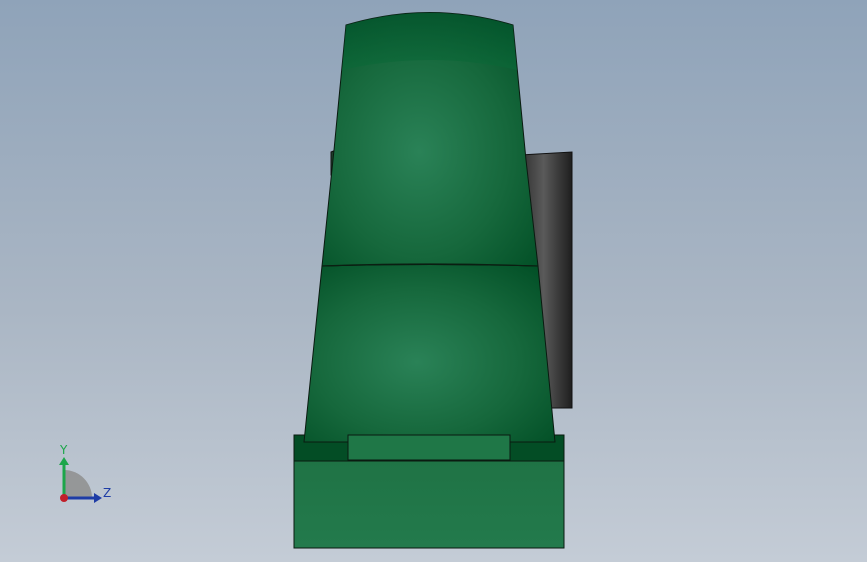 Image resolution: width=867 pixels, height=562 pixels. I want to click on origin-dot-icon, so click(64, 498).